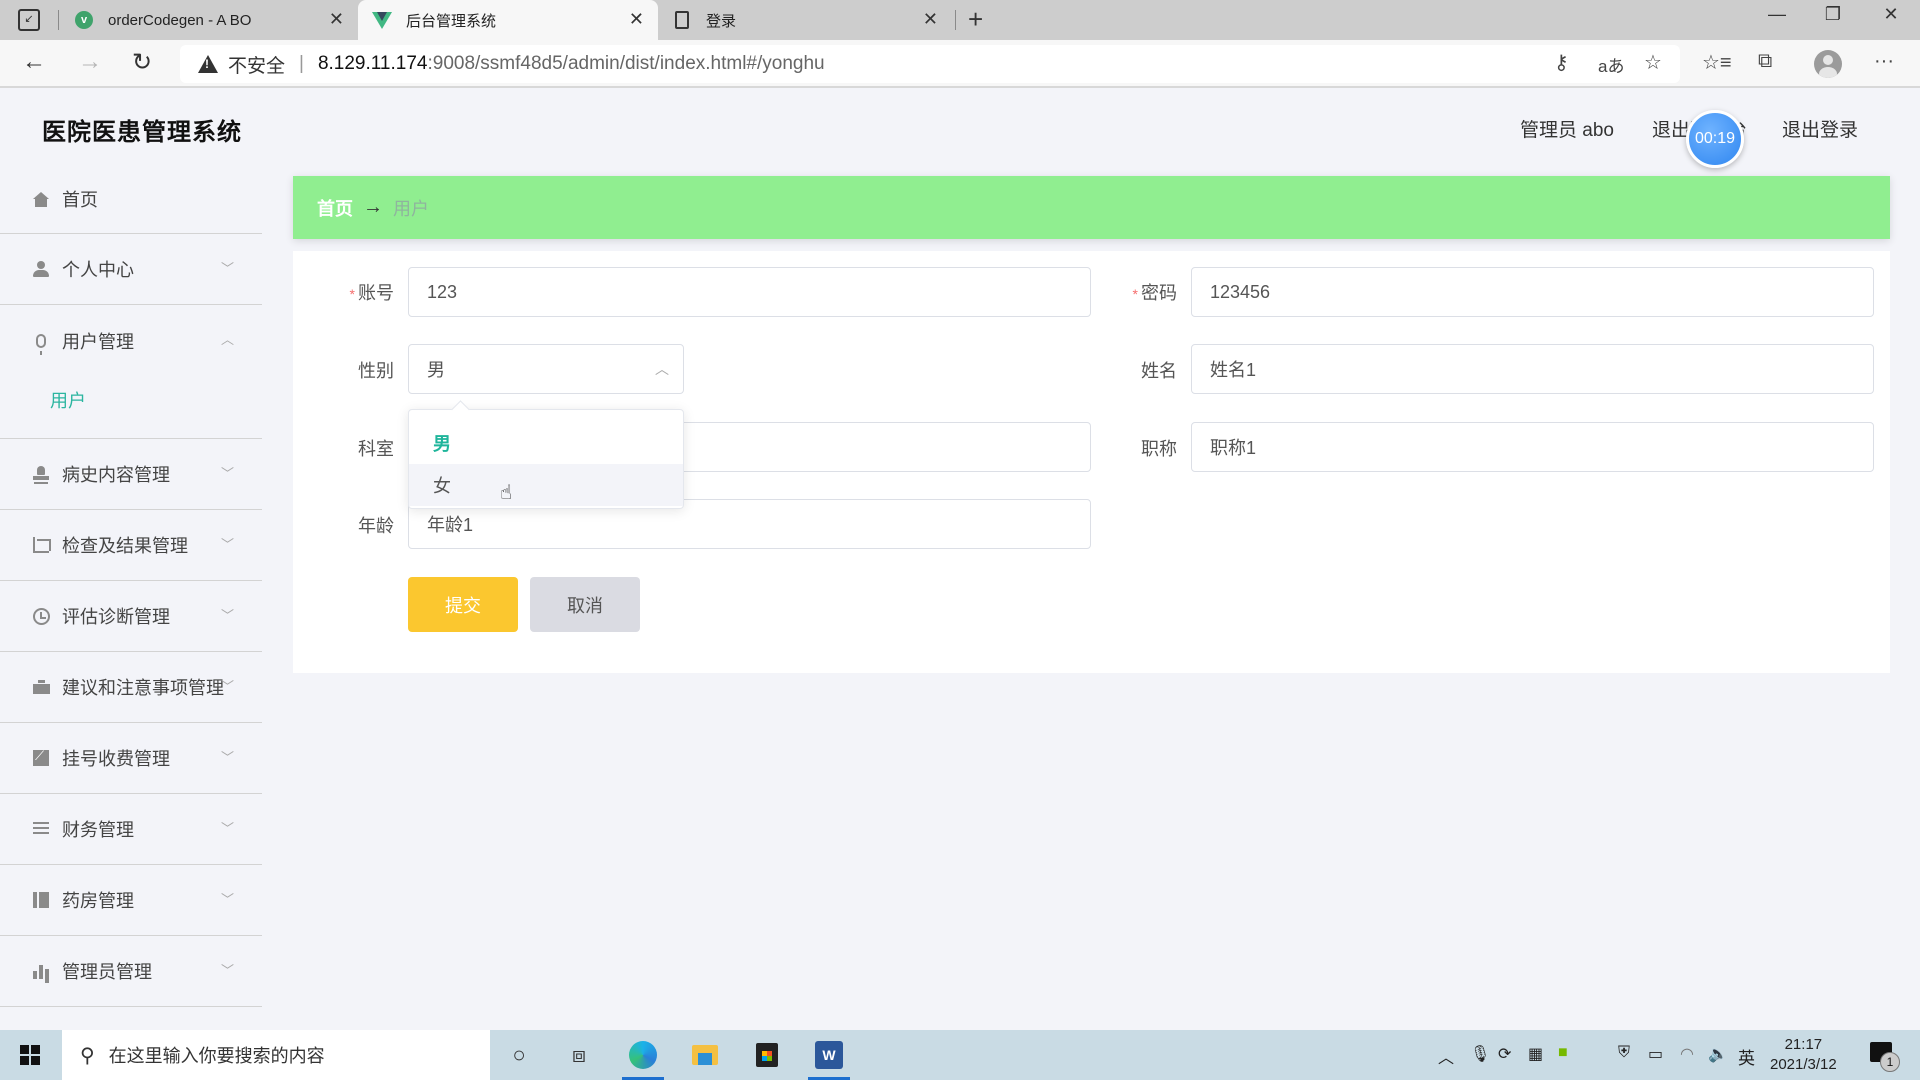  I want to click on gender-dropdown: 男 女, so click(546, 459).